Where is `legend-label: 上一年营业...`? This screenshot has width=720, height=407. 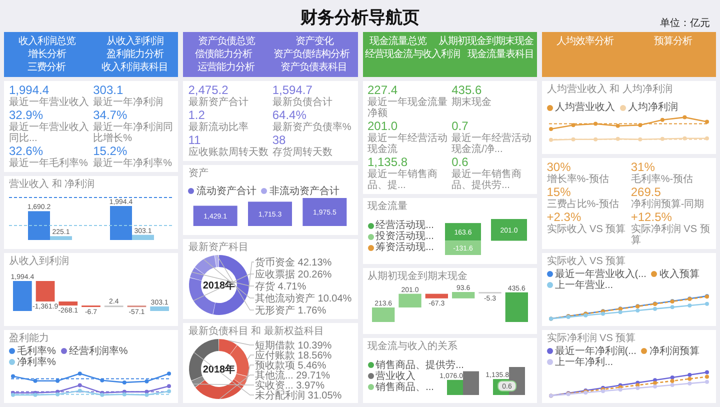
legend-label: 上一年营业... is located at coordinates (584, 285).